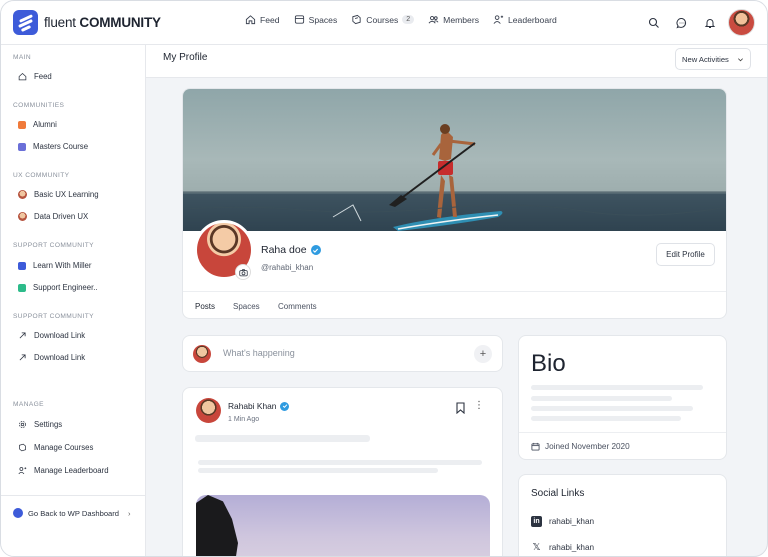  I want to click on sidebar-section-ux: UX COMMUNITY, so click(41, 175).